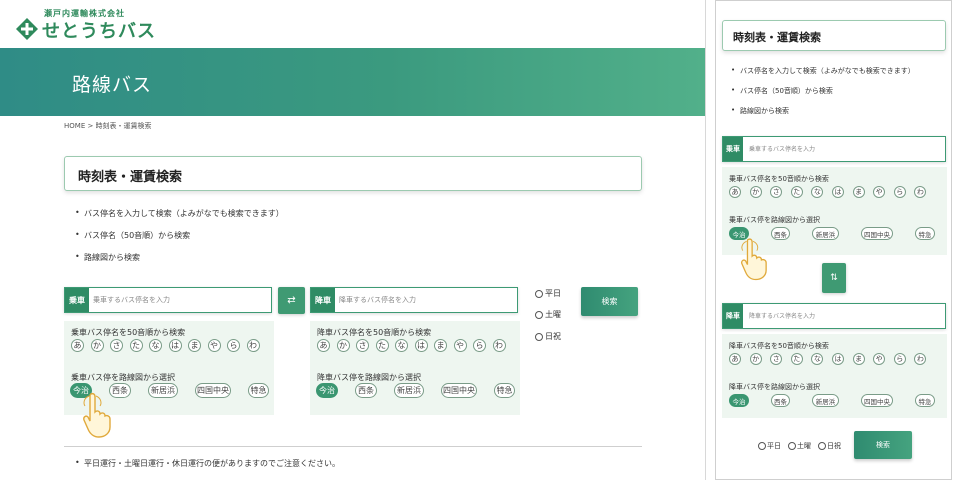 The width and height of the screenshot is (960, 480). I want to click on boarding-kana-row: あかさたなはまやらわ, so click(828, 192).